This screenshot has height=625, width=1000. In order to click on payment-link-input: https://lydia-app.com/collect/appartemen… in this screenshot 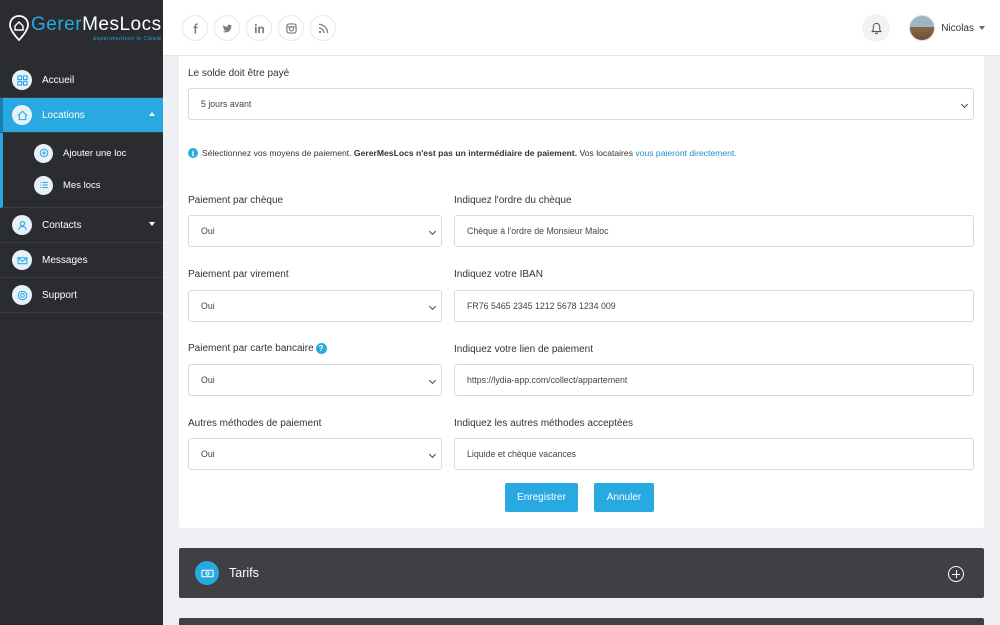, I will do `click(714, 380)`.